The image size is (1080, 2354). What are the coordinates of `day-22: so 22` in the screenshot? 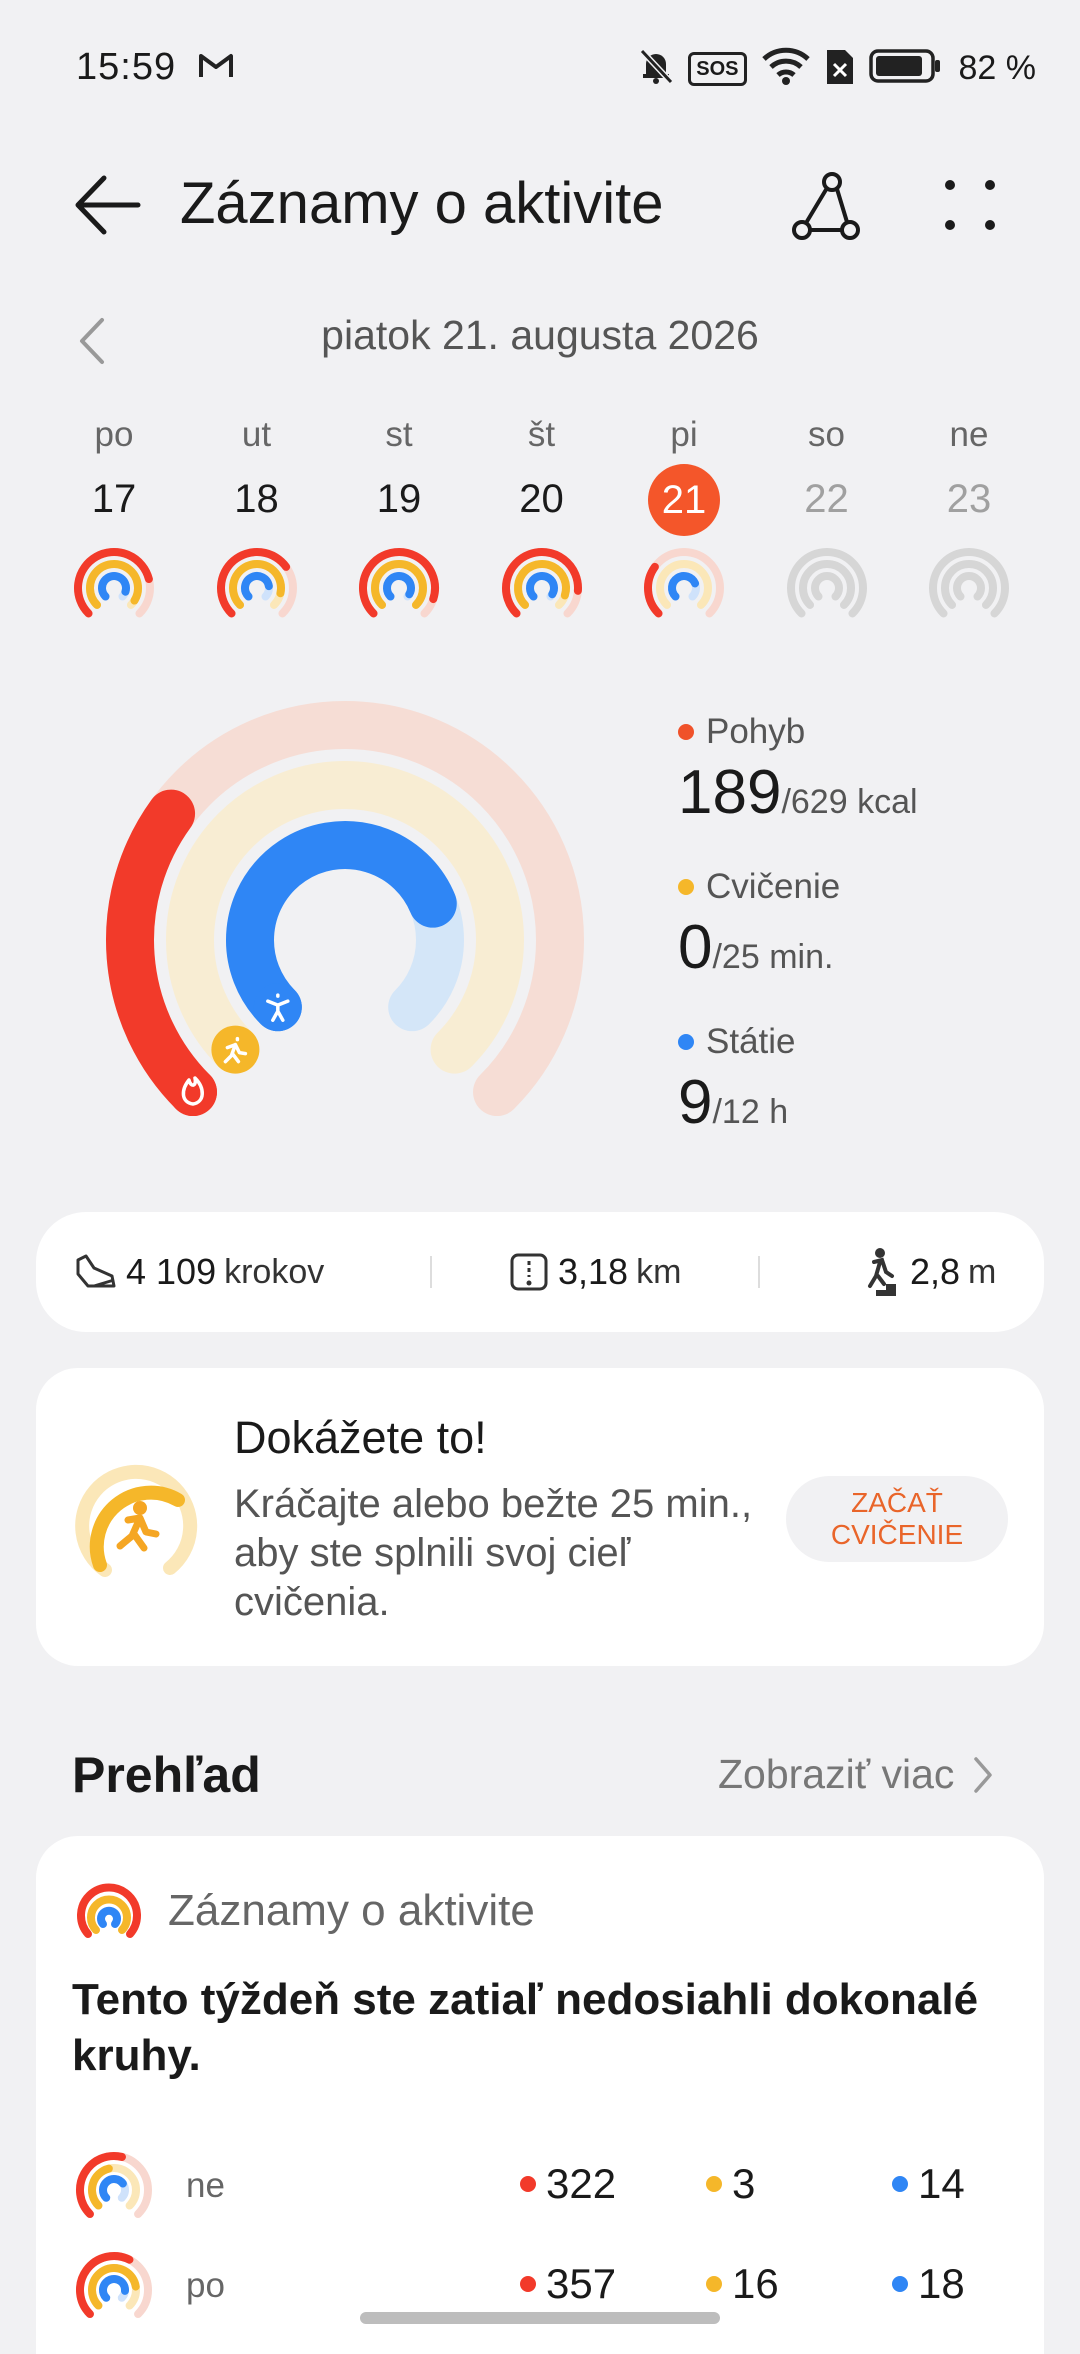 It's located at (827, 520).